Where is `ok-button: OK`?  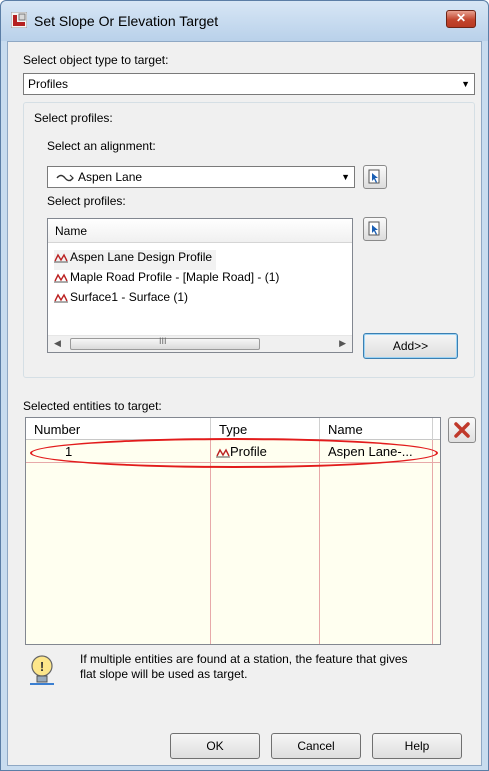 ok-button: OK is located at coordinates (215, 746).